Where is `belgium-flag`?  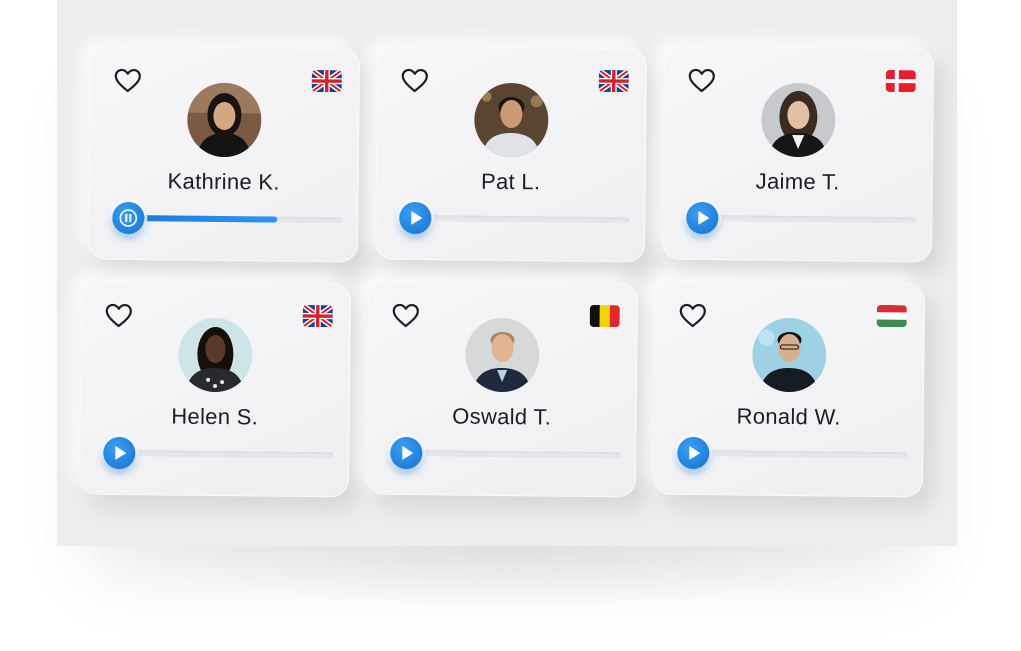 belgium-flag is located at coordinates (604, 316).